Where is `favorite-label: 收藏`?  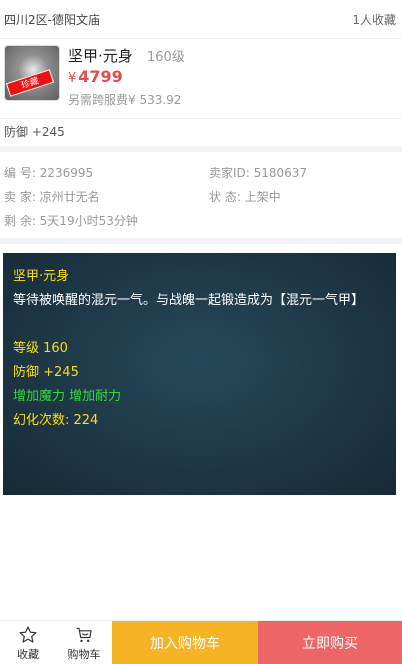
favorite-label: 收藏 is located at coordinates (28, 654).